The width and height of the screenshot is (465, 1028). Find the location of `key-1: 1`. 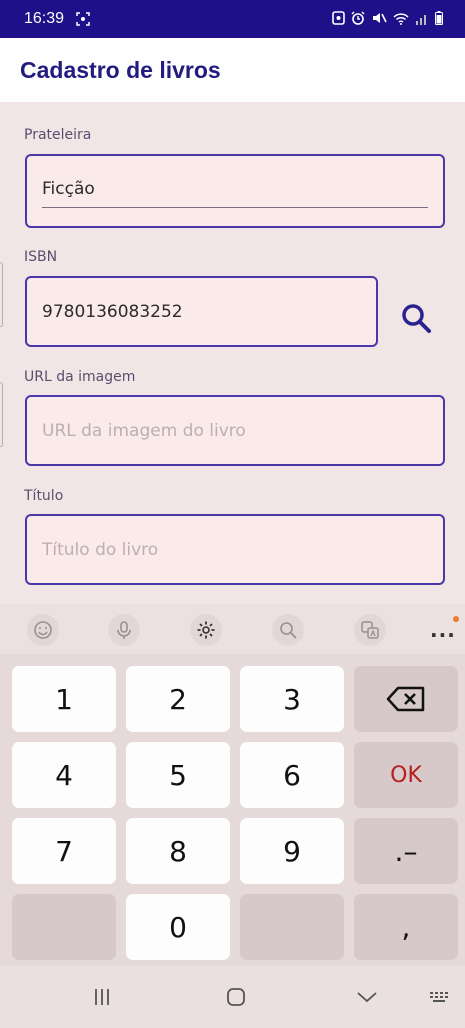

key-1: 1 is located at coordinates (64, 699).